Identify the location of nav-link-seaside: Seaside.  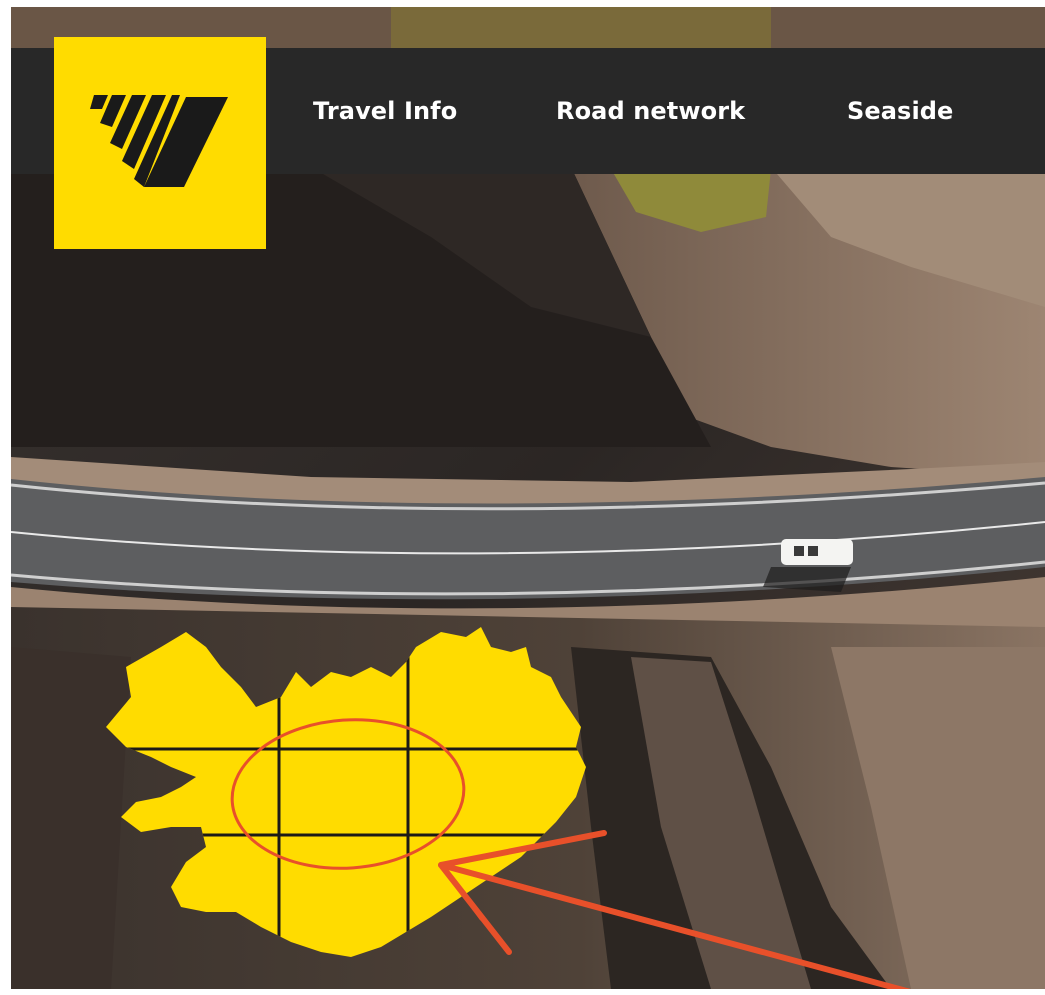
(900, 111).